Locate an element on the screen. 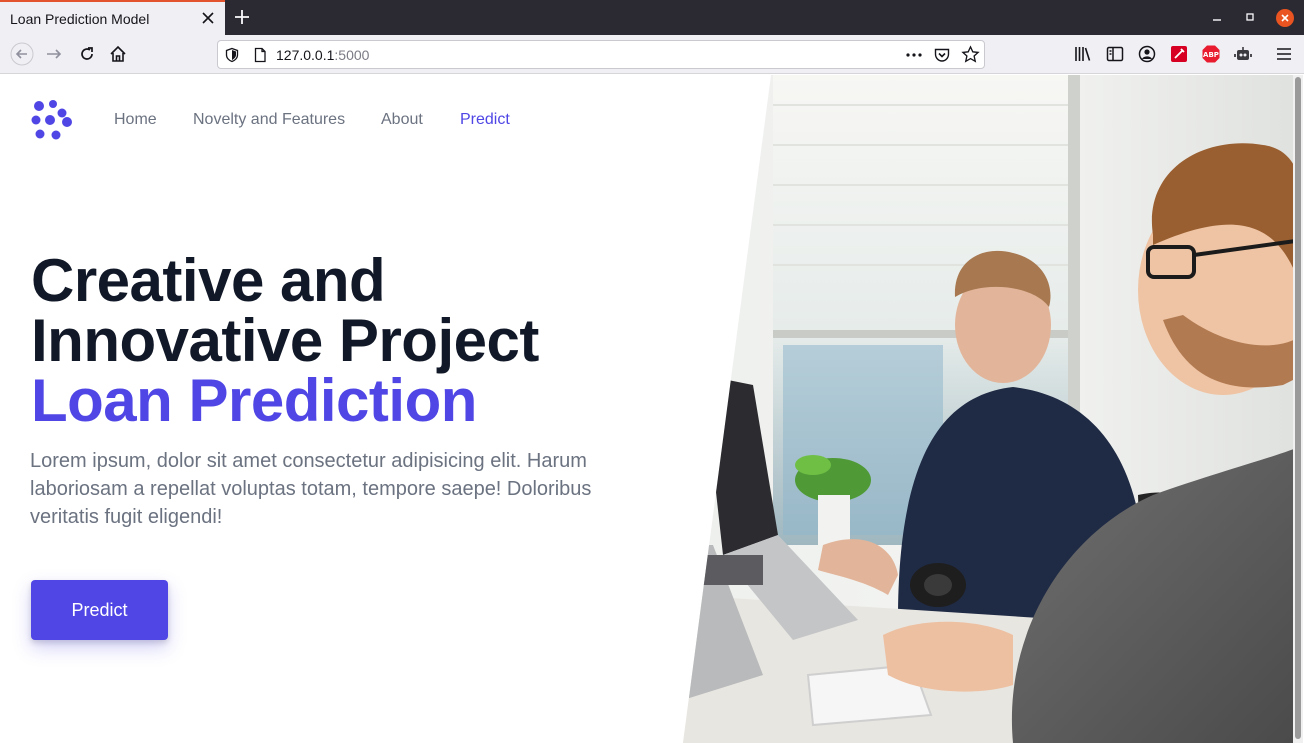 The image size is (1304, 743). logo-icon is located at coordinates (53, 120).